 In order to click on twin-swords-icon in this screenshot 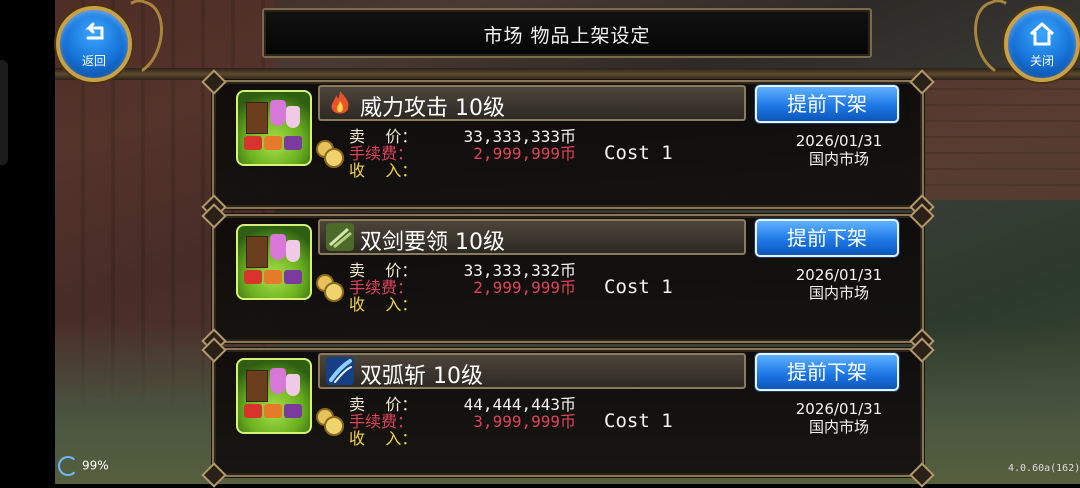, I will do `click(340, 237)`.